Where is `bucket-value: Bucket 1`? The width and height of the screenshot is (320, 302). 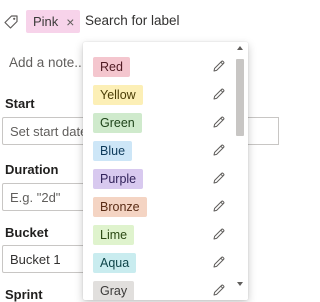 bucket-value: Bucket 1 is located at coordinates (35, 259).